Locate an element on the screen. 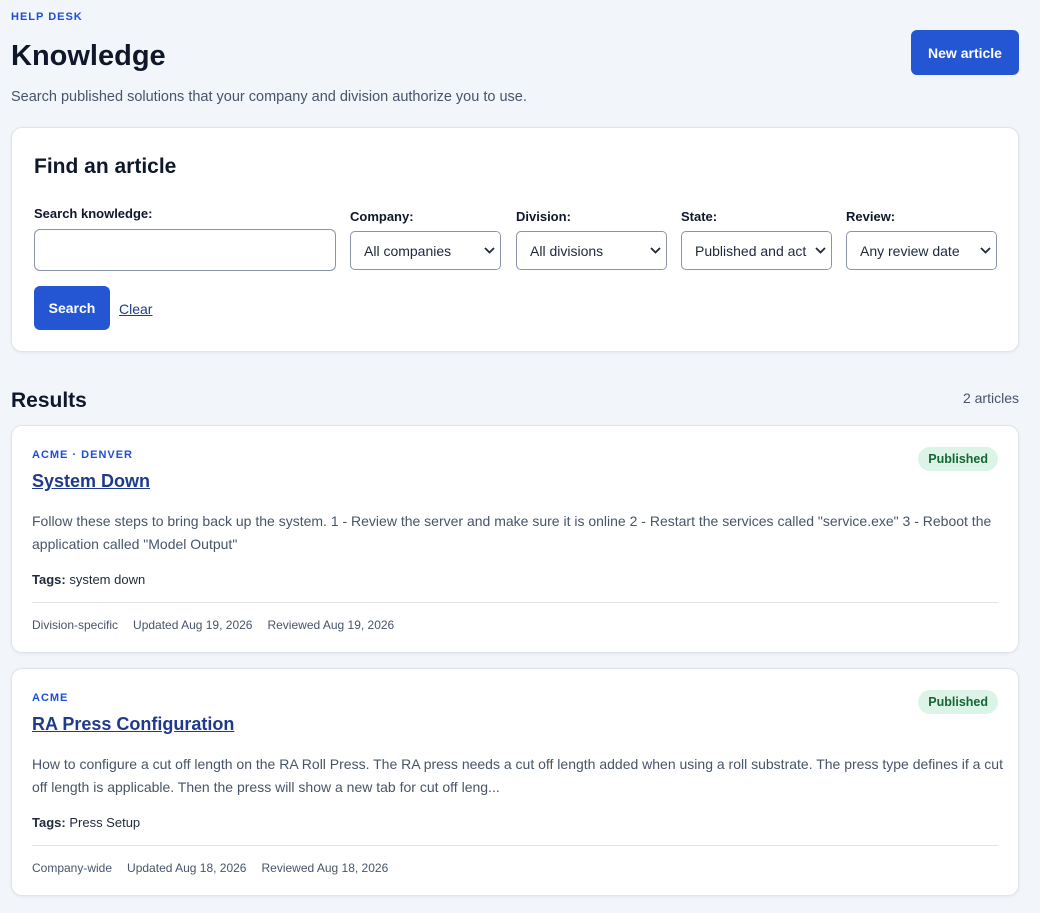 The image size is (1040, 913). article-reviewed: Reviewed Aug 19, 2026 is located at coordinates (331, 625).